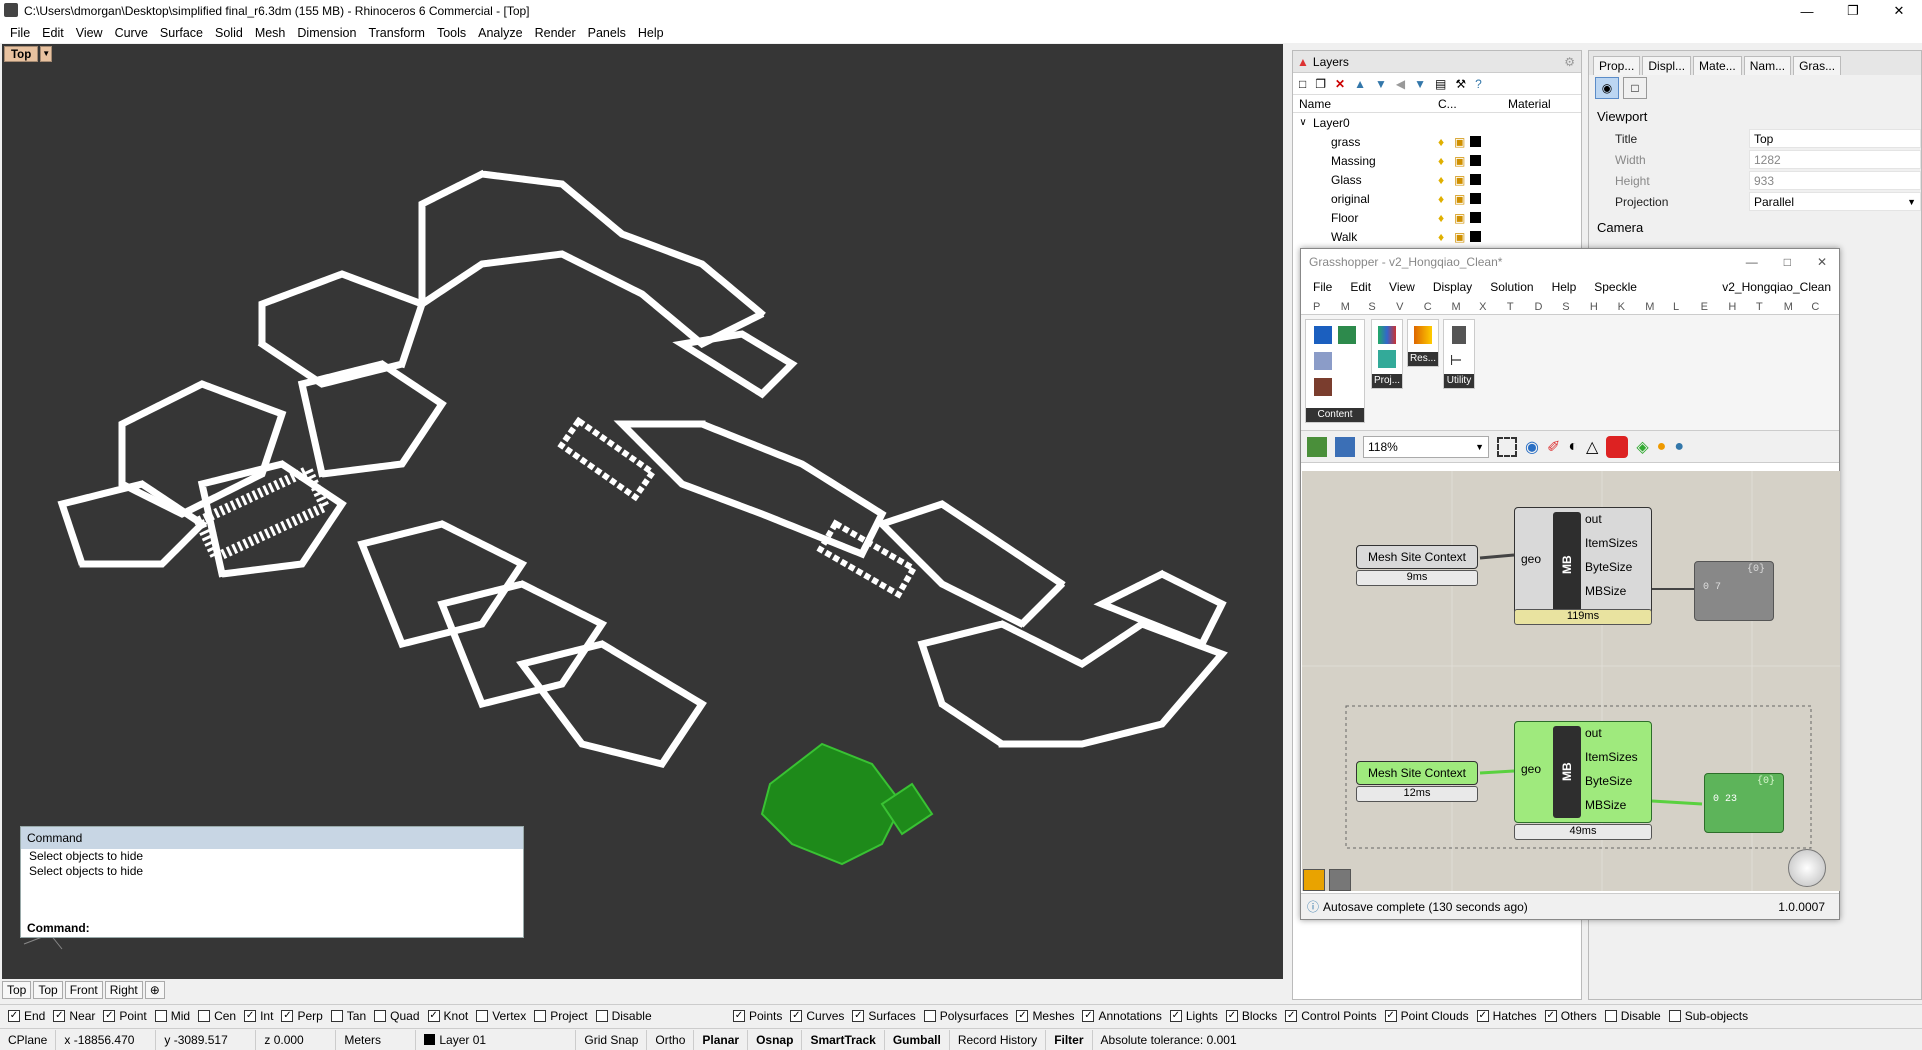 This screenshot has width=1922, height=1050. Describe the element at coordinates (376, 1039) in the screenshot. I see `units-label: Meters` at that location.